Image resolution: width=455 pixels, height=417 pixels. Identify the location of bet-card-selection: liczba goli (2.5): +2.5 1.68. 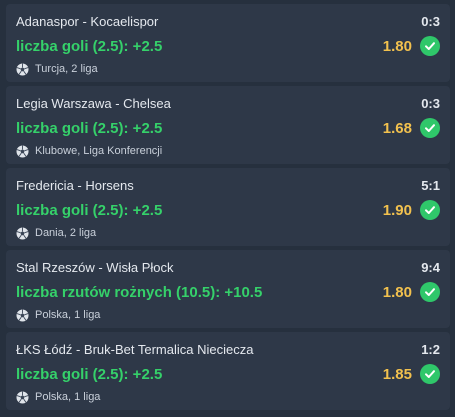
(228, 128).